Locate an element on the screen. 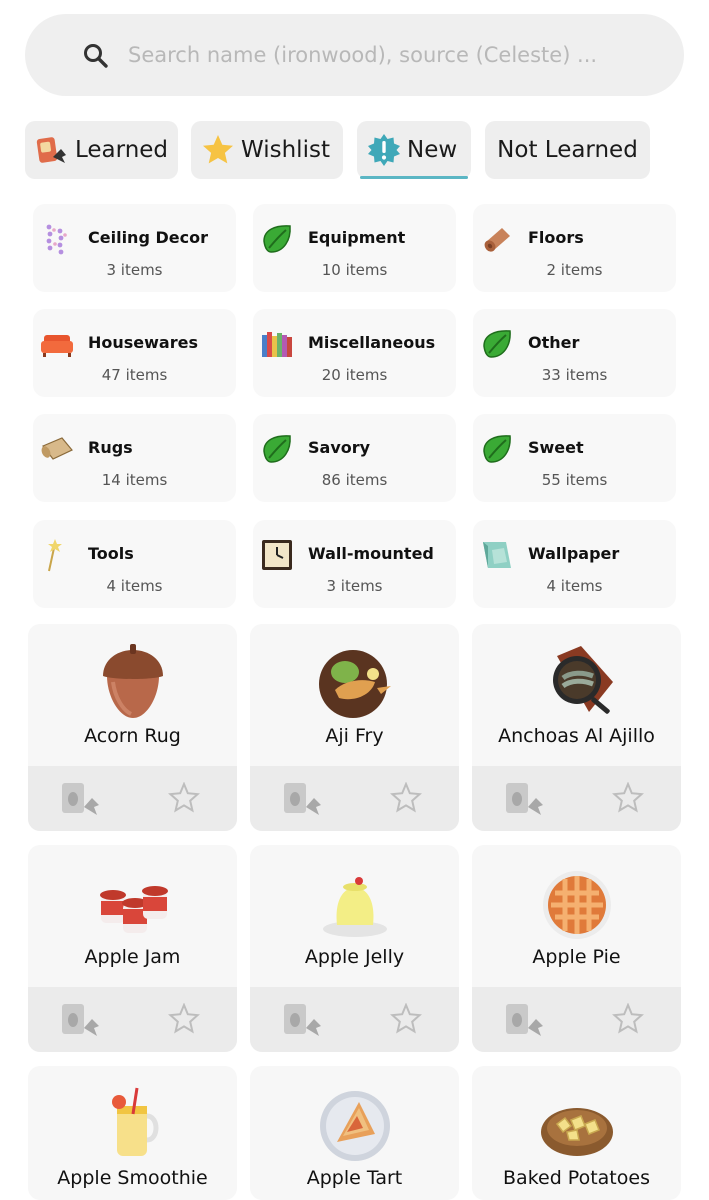  filter-learned: Learned is located at coordinates (101, 150).